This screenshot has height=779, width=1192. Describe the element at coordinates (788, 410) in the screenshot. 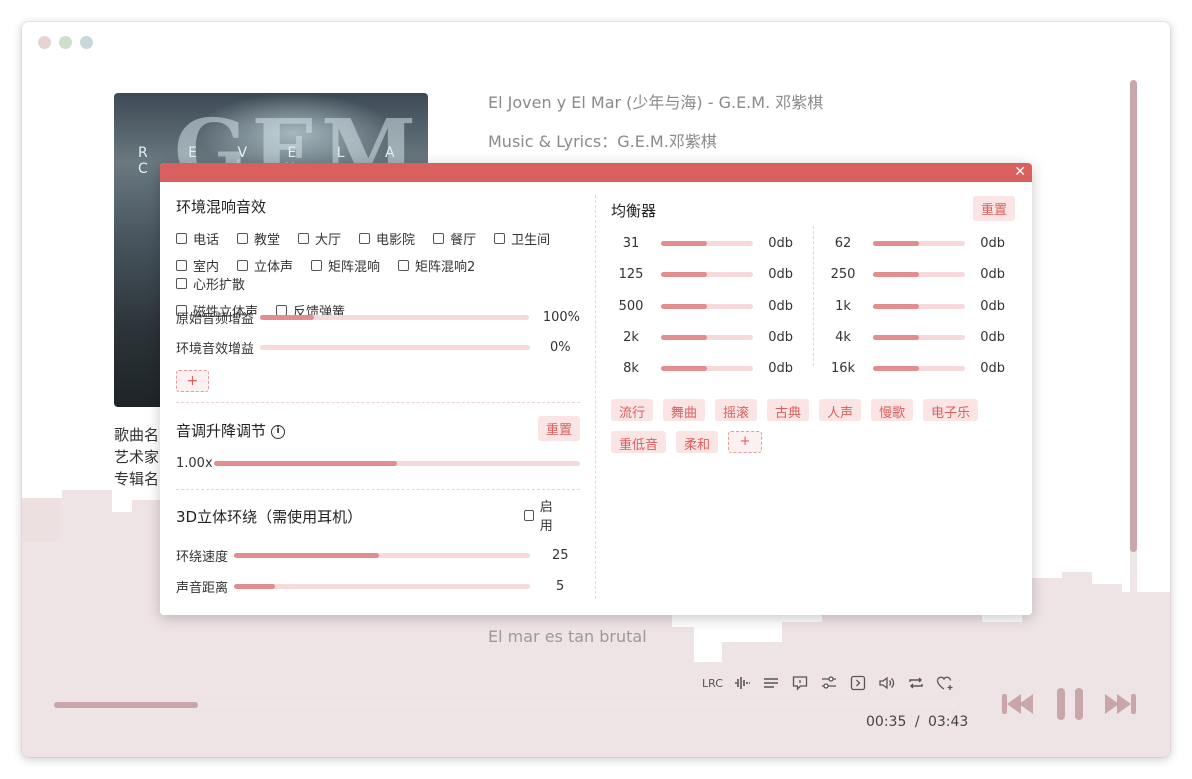

I see `eq-preset-button: 古典` at that location.